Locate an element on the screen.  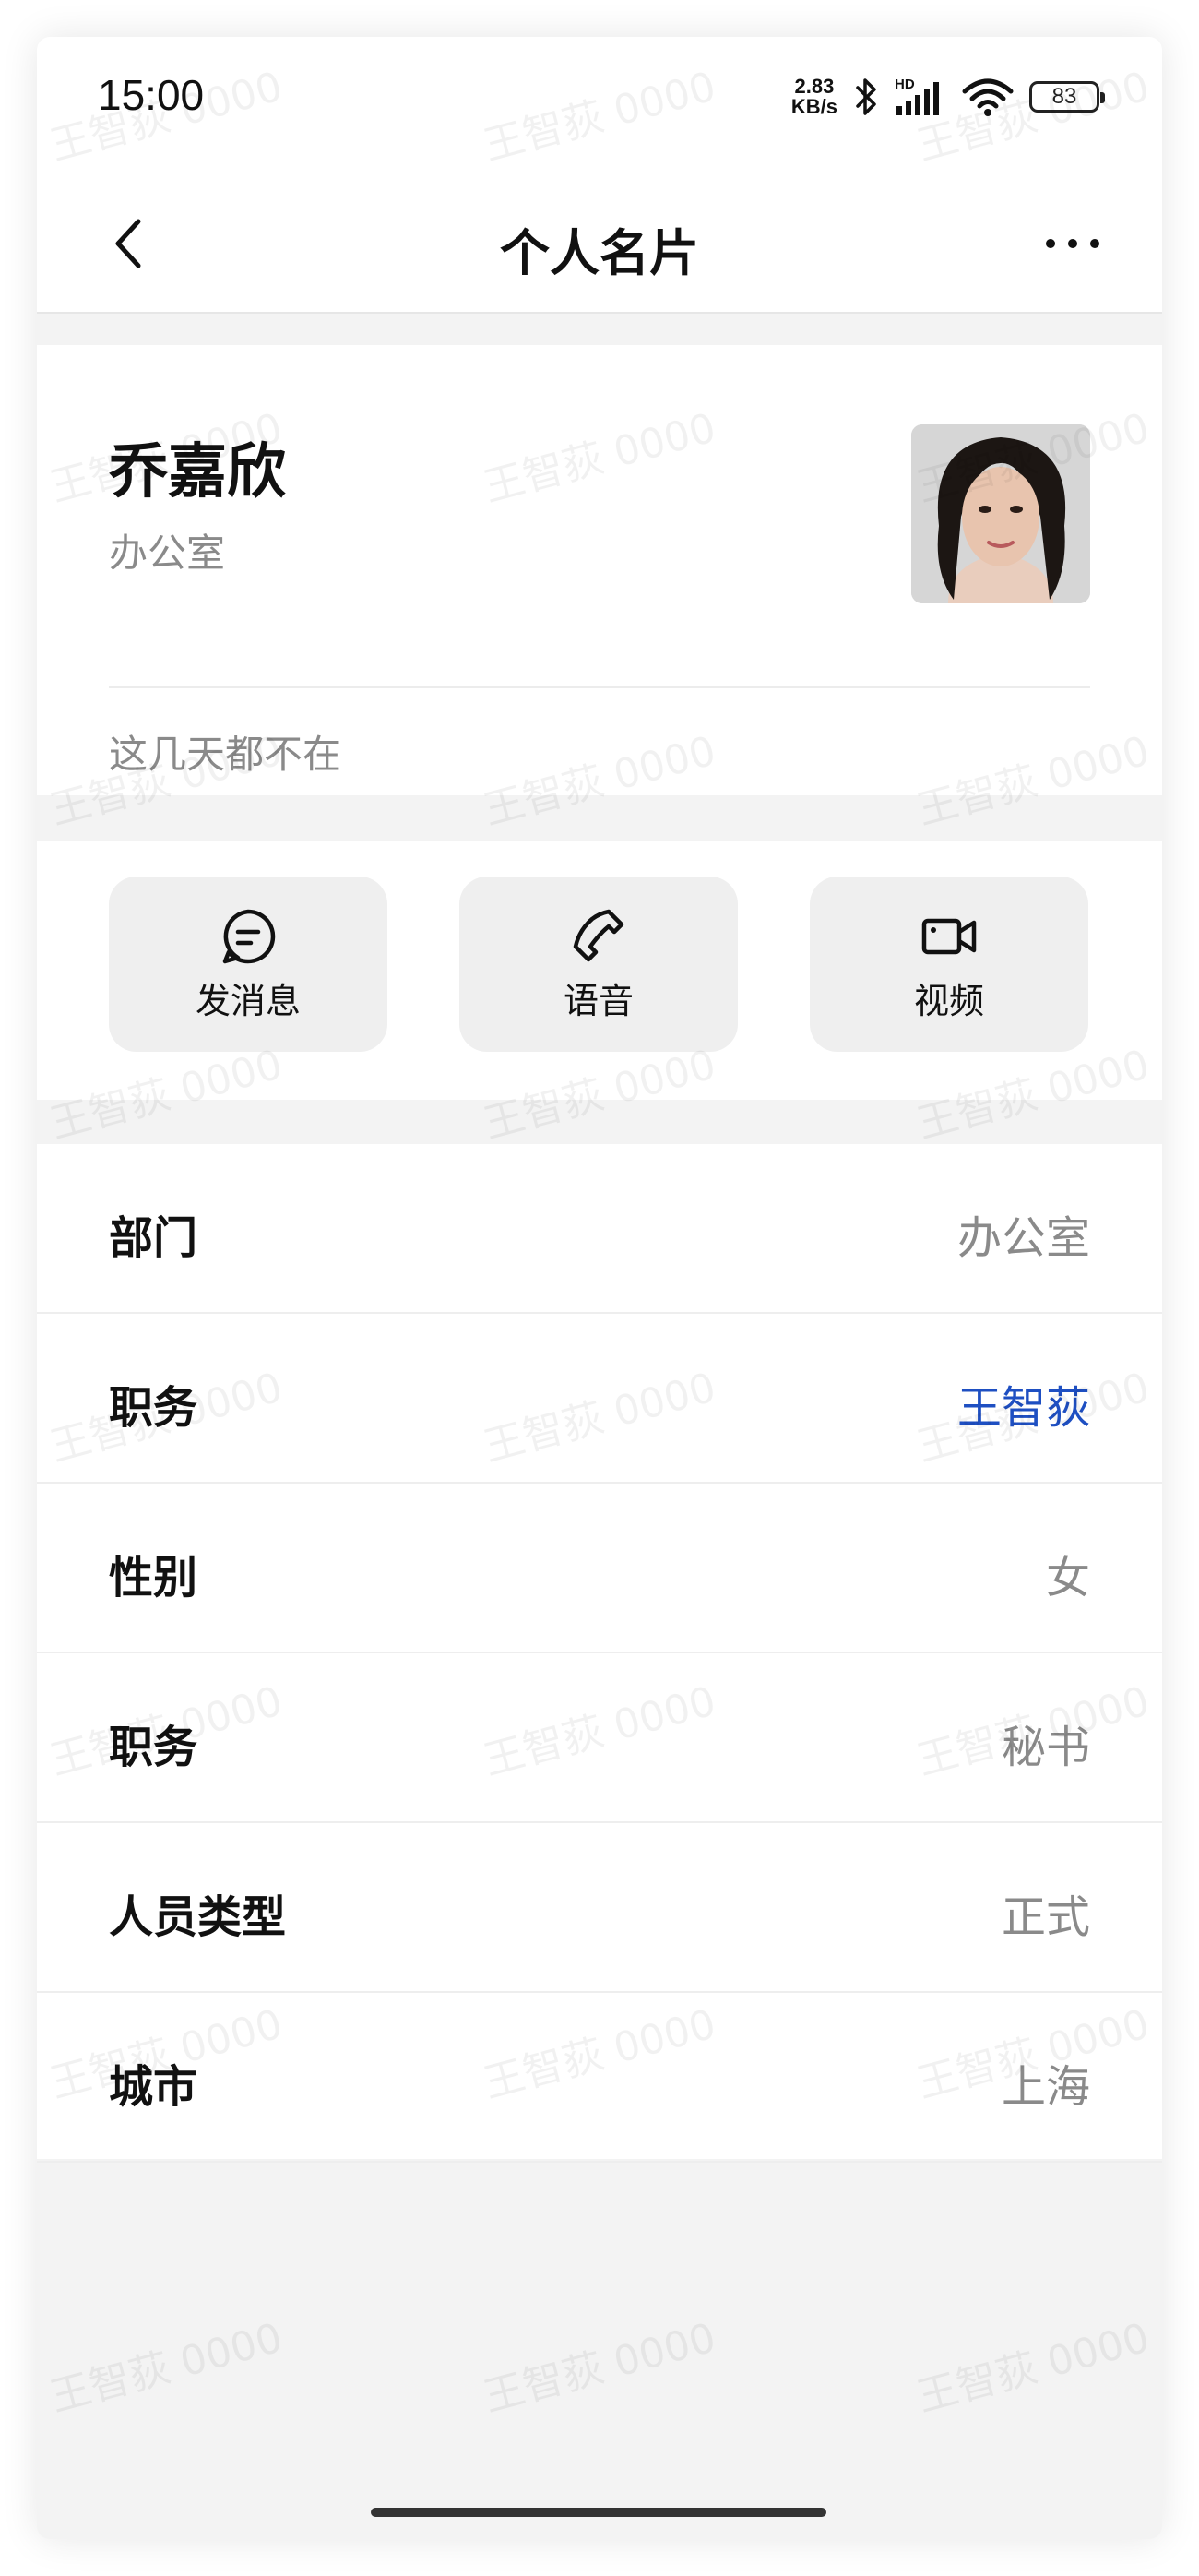
video-call-label: 视频 is located at coordinates (948, 1000).